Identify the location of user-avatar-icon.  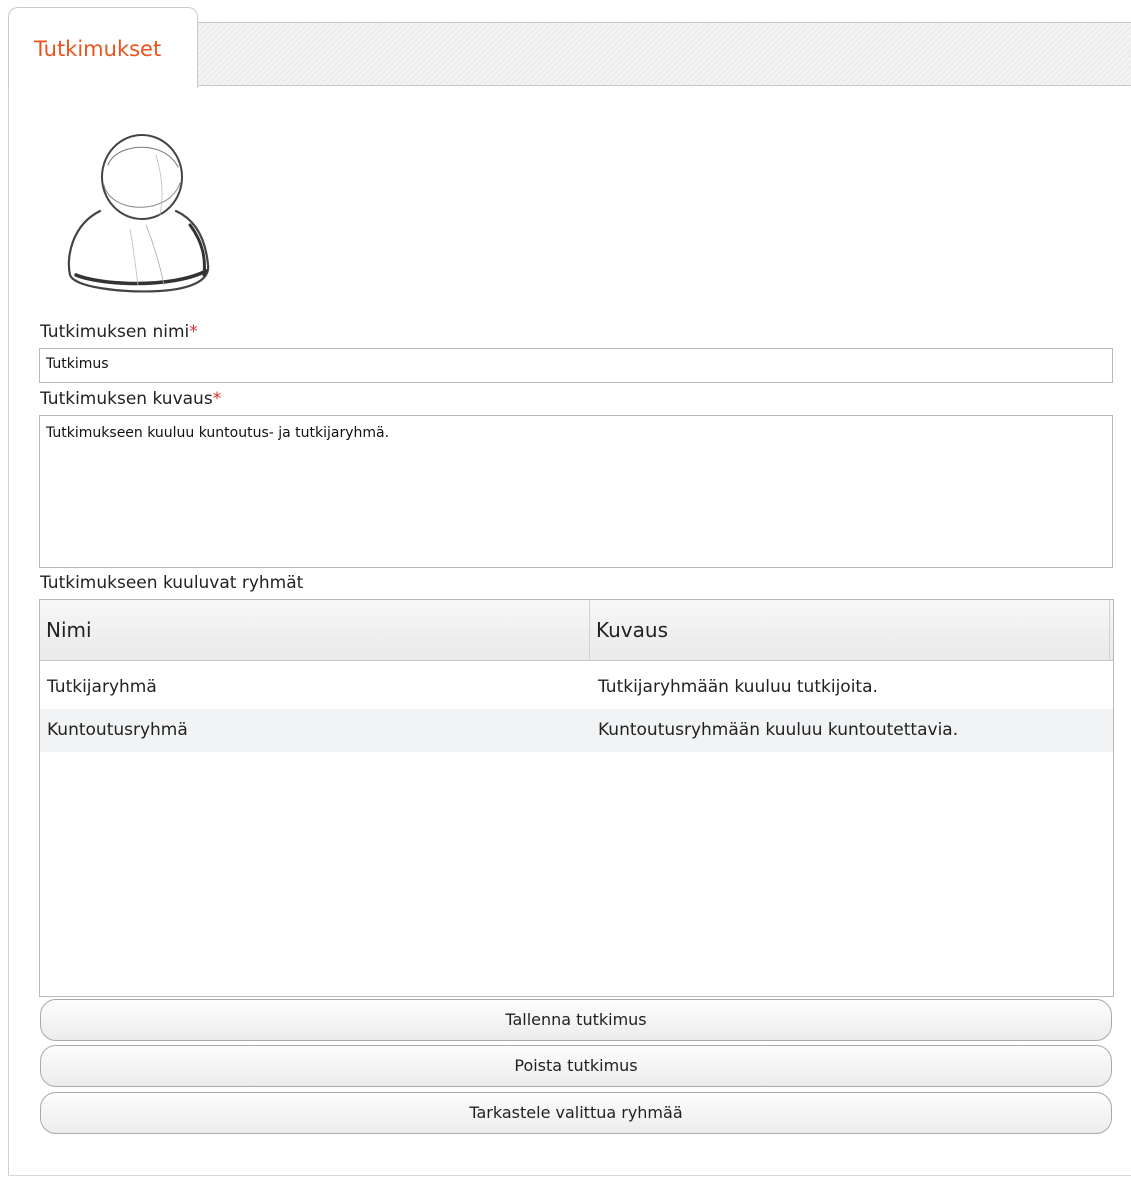
(138, 213).